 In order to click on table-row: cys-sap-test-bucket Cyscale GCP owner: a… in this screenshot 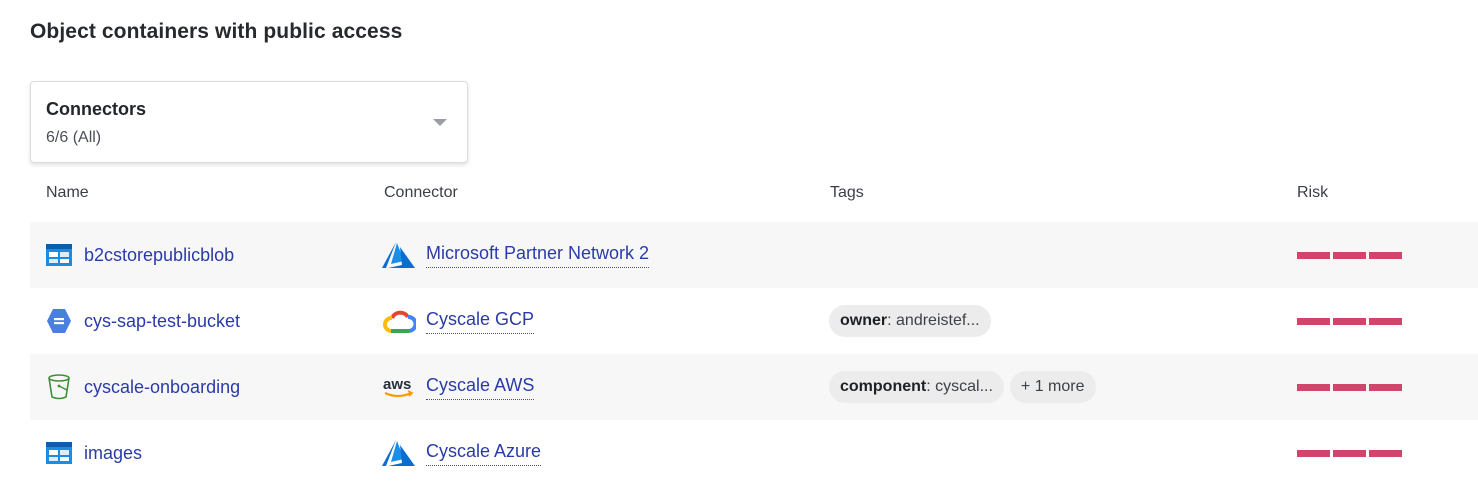, I will do `click(754, 321)`.